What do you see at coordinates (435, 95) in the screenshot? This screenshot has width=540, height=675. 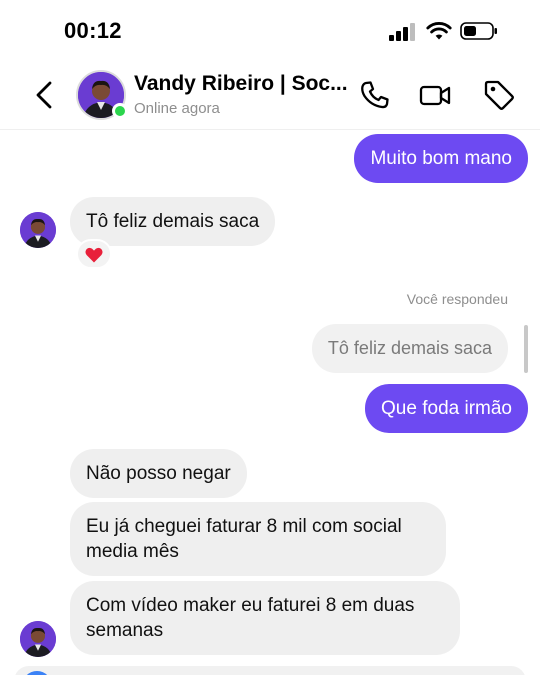 I see `video-call-icon` at bounding box center [435, 95].